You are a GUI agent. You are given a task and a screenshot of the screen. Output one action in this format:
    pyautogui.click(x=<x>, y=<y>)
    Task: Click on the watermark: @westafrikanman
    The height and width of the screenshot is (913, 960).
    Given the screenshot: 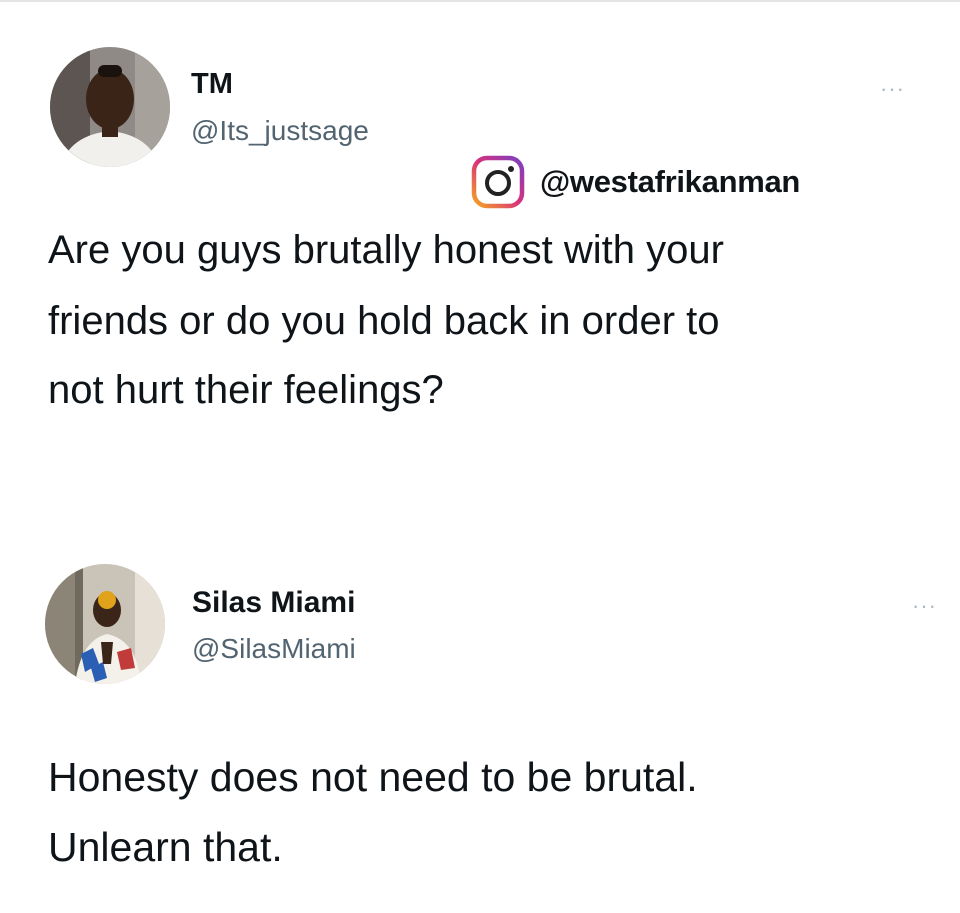 What is the action you would take?
    pyautogui.click(x=635, y=182)
    